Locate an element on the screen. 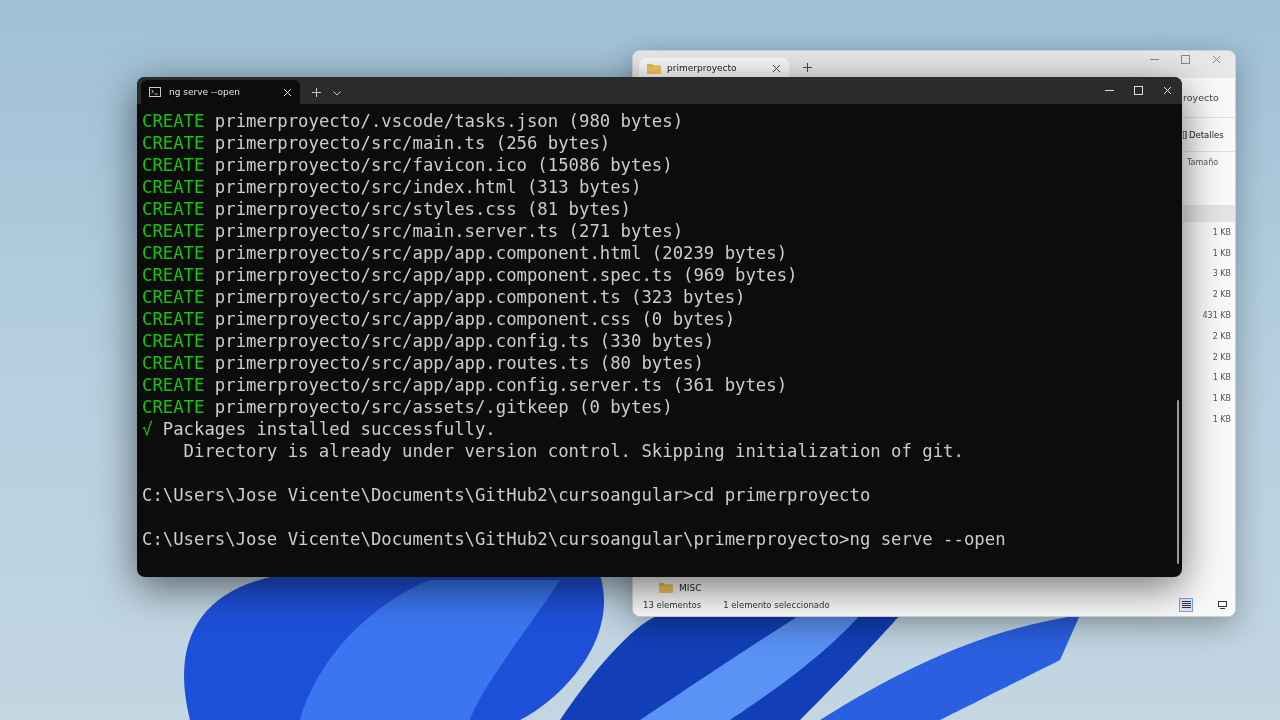 The height and width of the screenshot is (720, 1280). output-line: C:\Users\Jose Vicente\Documents\GitHub2\cursoangular\primerproyecto>ng serve --open is located at coordinates (574, 539).